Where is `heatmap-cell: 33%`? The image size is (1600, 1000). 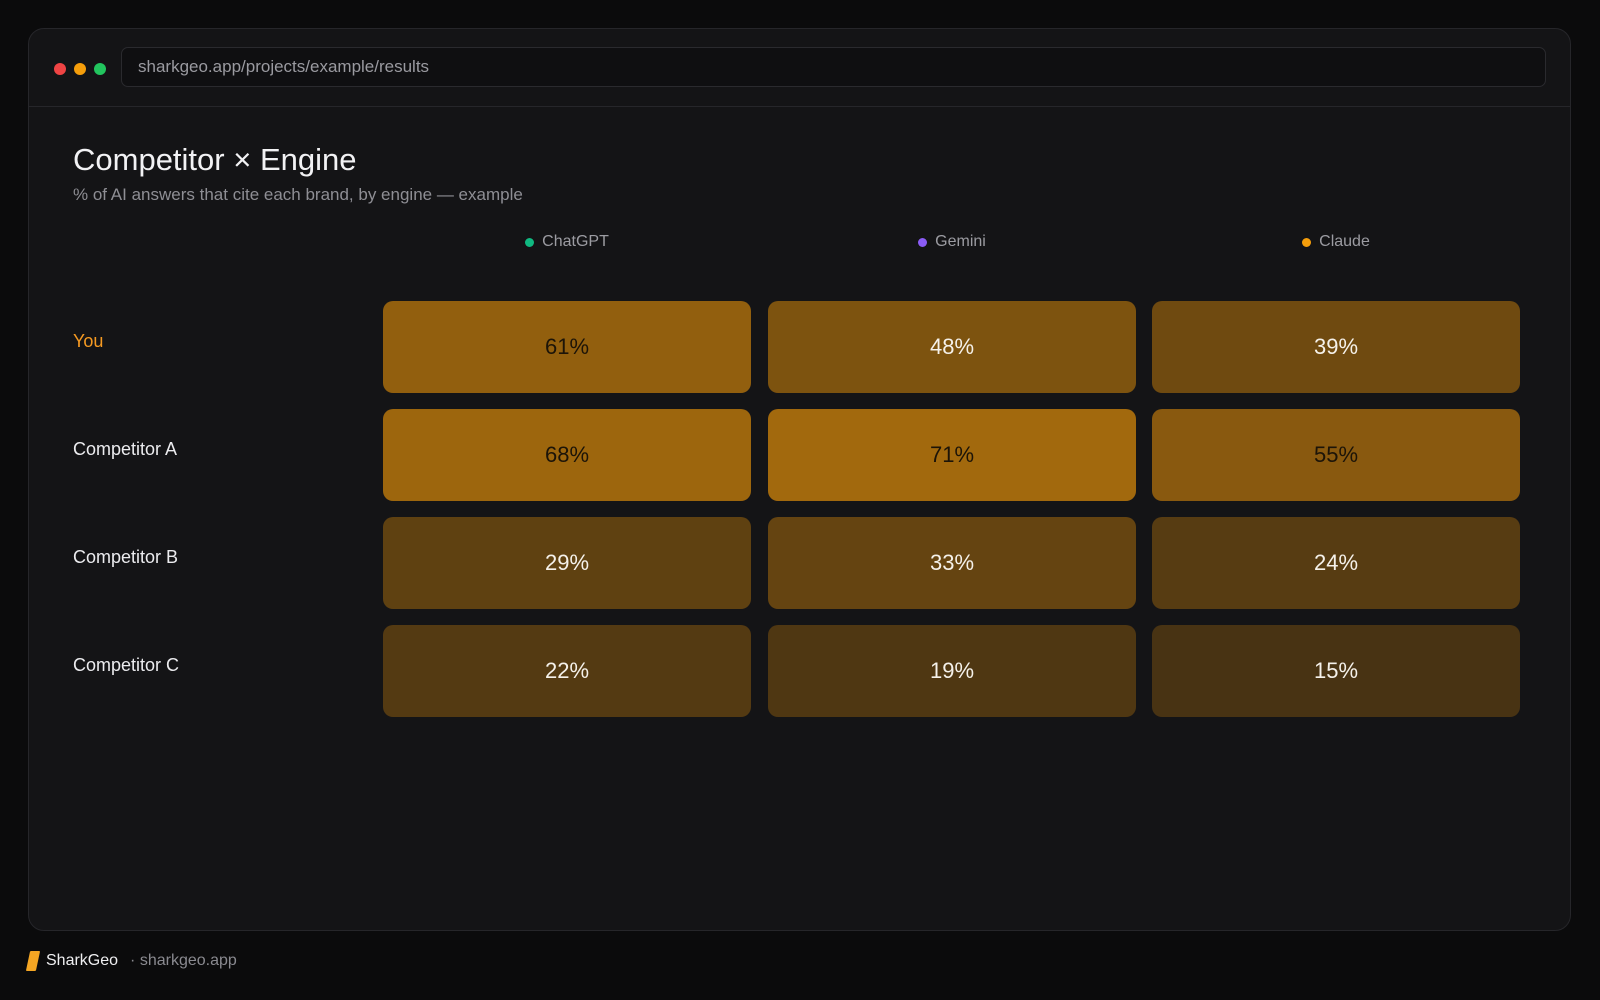 heatmap-cell: 33% is located at coordinates (952, 563).